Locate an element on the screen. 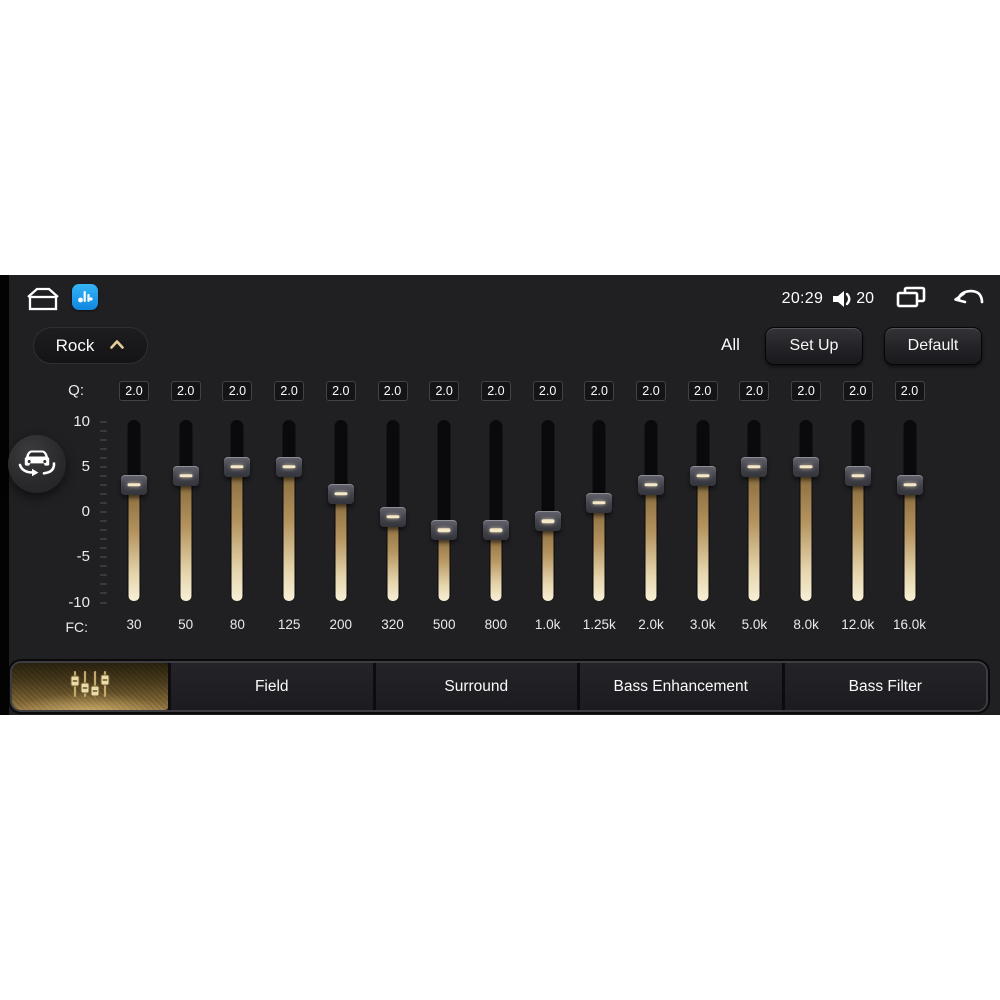 The height and width of the screenshot is (1000, 1000). slider-fill-3.0k is located at coordinates (703, 538).